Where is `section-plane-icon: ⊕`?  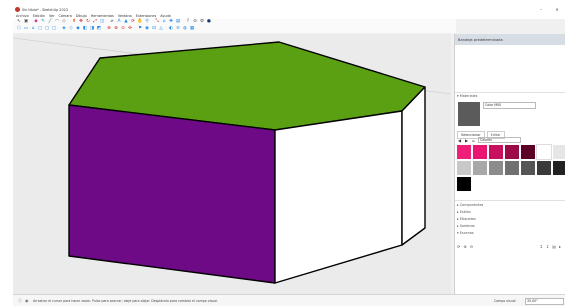 section-plane-icon: ⊕ is located at coordinates (109, 30).